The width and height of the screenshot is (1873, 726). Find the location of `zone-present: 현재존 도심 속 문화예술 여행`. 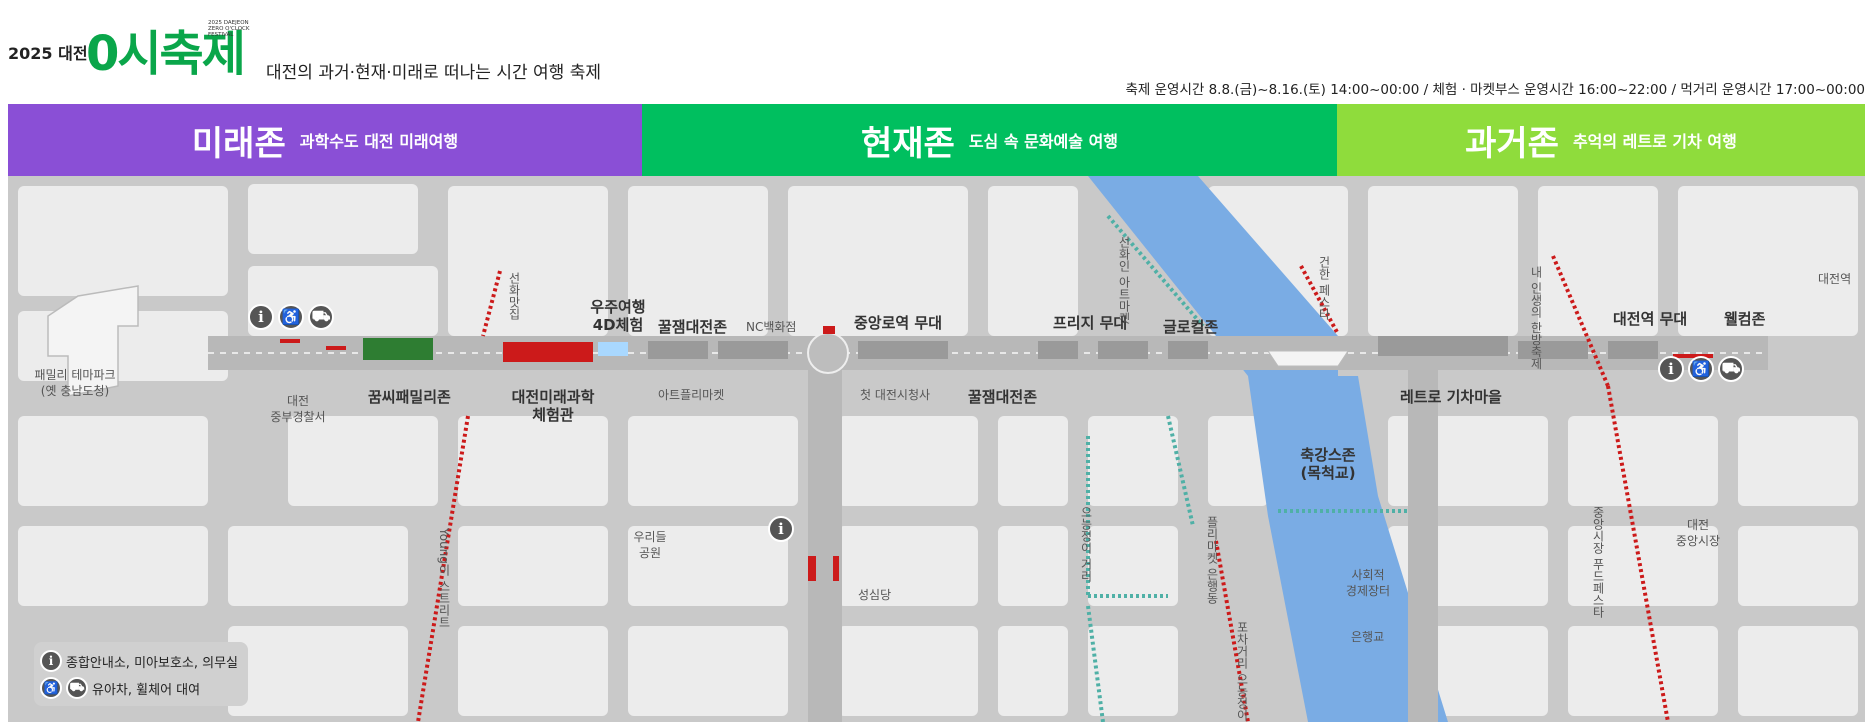

zone-present: 현재존 도심 속 문화예술 여행 is located at coordinates (989, 140).